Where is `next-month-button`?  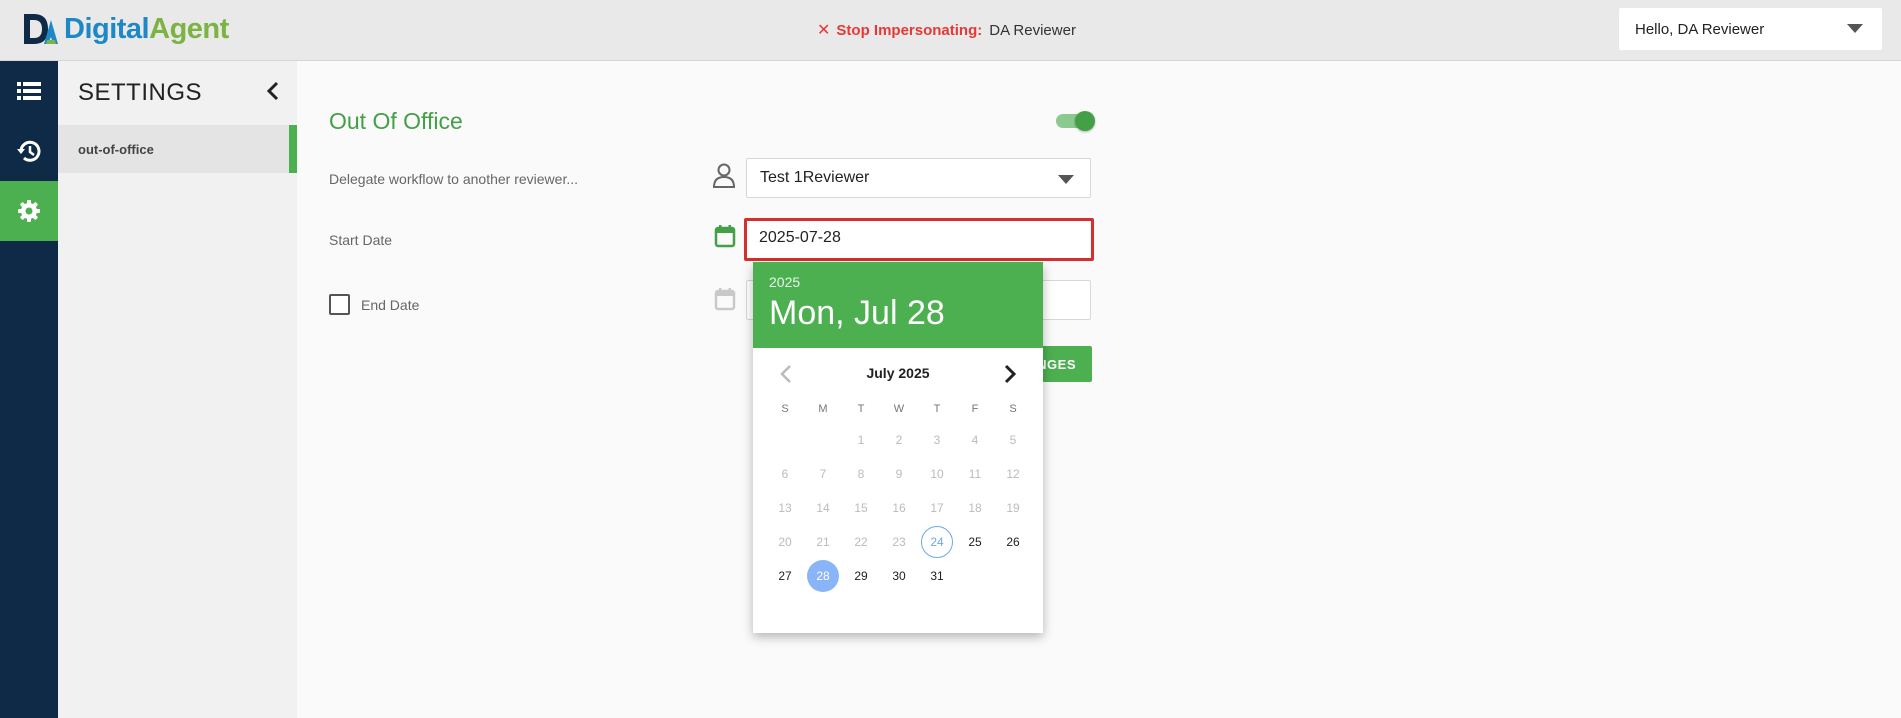 next-month-button is located at coordinates (1009, 374).